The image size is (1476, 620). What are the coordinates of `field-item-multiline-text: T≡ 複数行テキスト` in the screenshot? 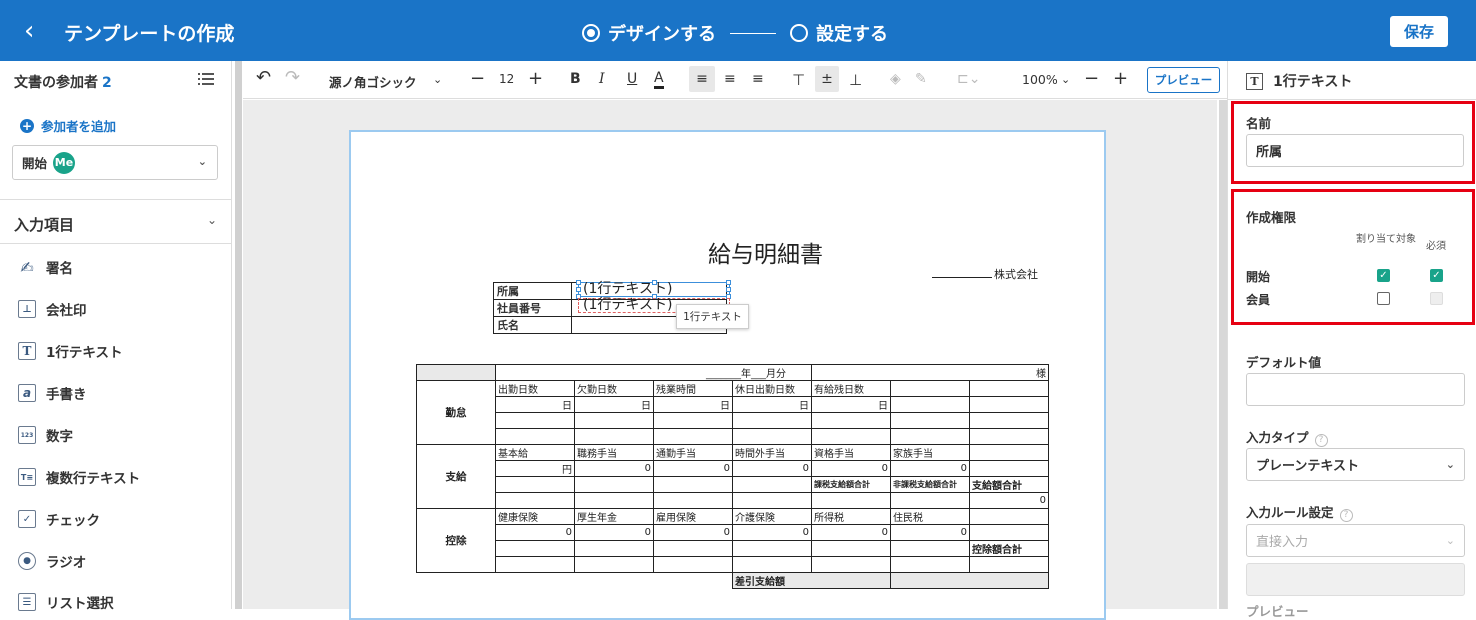 It's located at (79, 477).